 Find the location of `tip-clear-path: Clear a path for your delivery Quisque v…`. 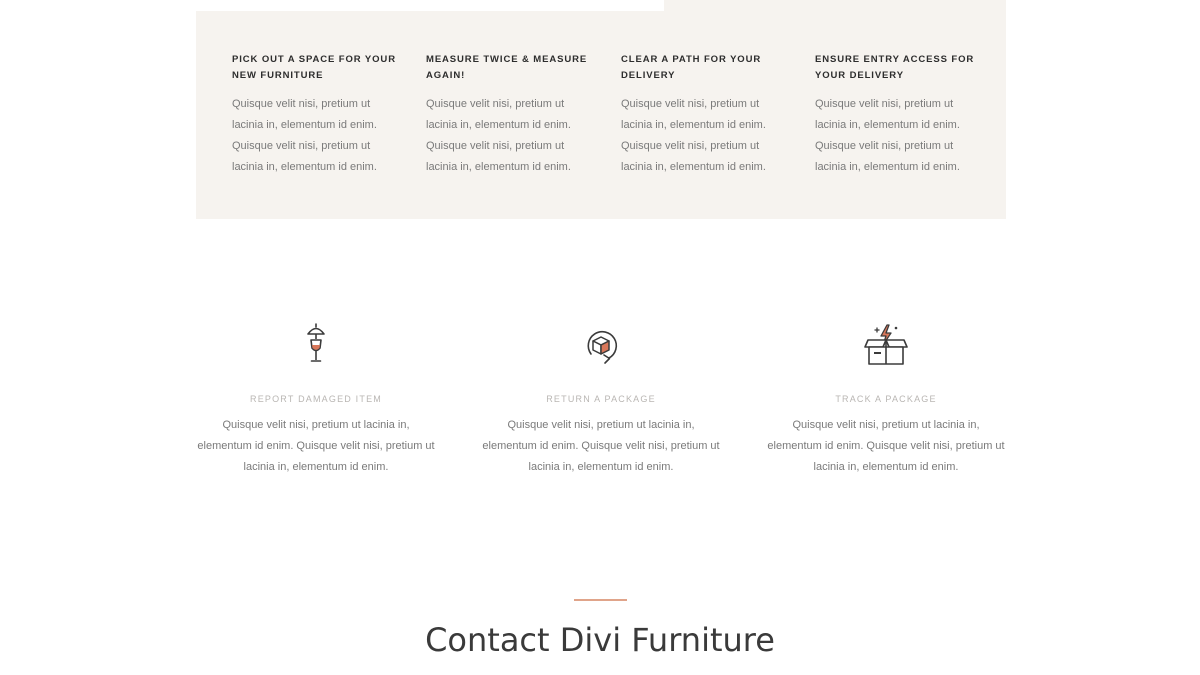

tip-clear-path: Clear a path for your delivery Quisque v… is located at coordinates (703, 115).